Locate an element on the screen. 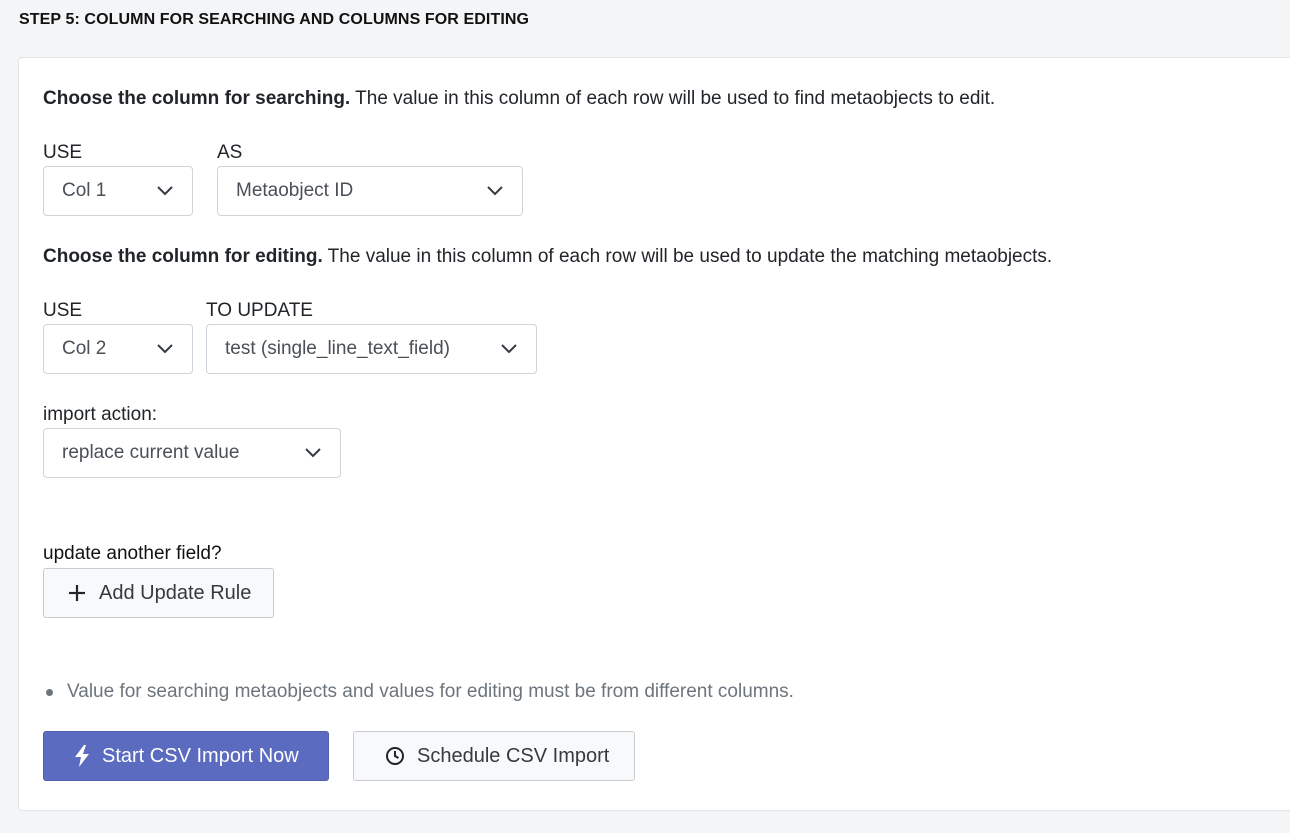  editing-heading-bold: Choose the column for editing. is located at coordinates (183, 256).